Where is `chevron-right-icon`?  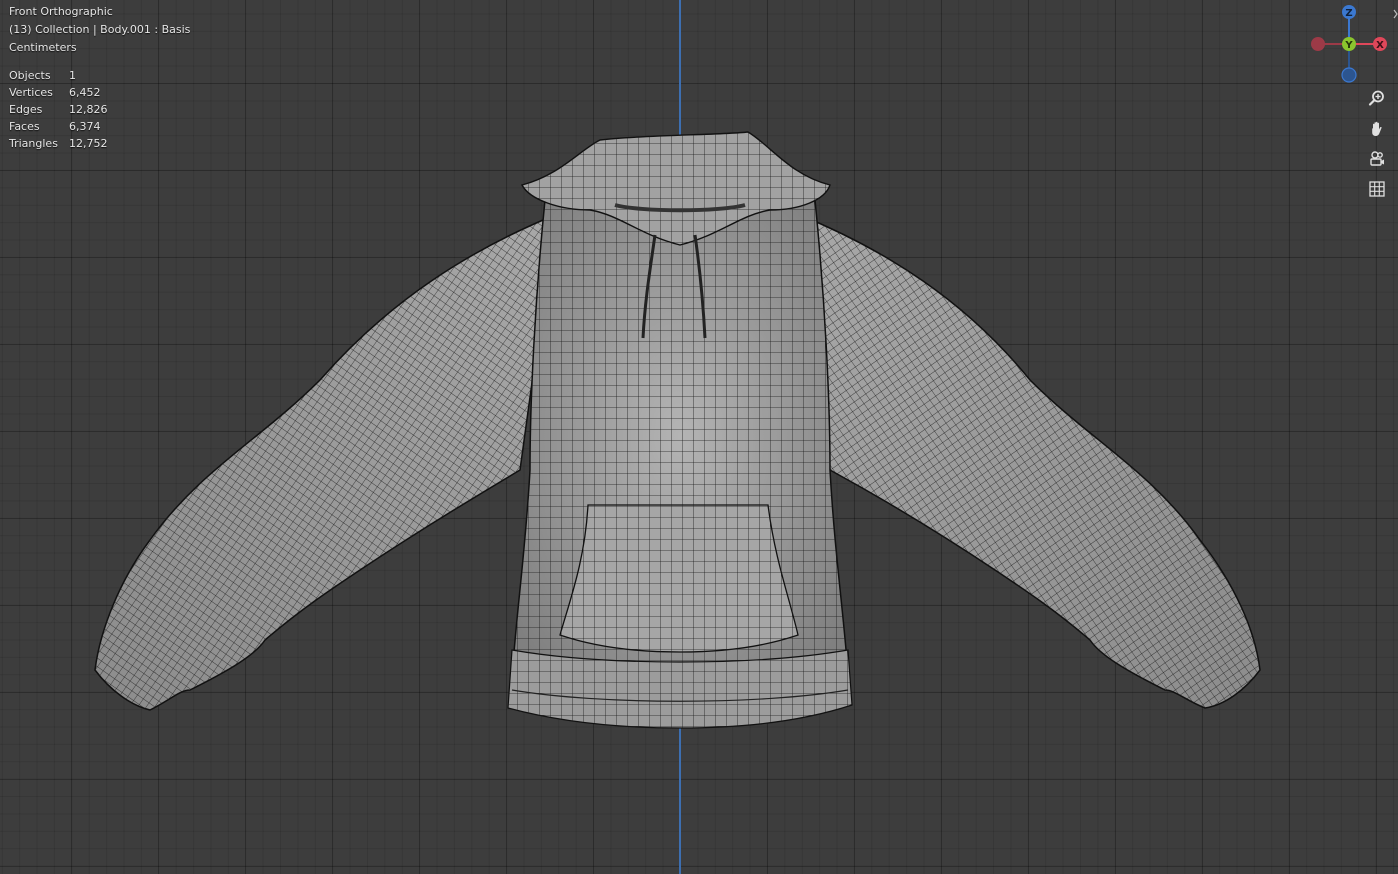 chevron-right-icon is located at coordinates (1395, 14).